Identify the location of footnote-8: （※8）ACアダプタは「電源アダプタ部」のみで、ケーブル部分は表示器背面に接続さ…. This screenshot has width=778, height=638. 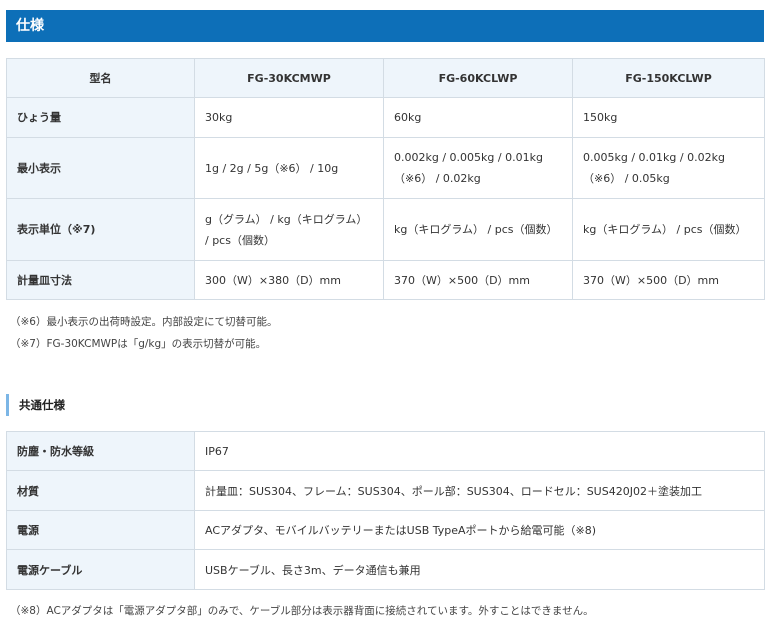
(302, 611).